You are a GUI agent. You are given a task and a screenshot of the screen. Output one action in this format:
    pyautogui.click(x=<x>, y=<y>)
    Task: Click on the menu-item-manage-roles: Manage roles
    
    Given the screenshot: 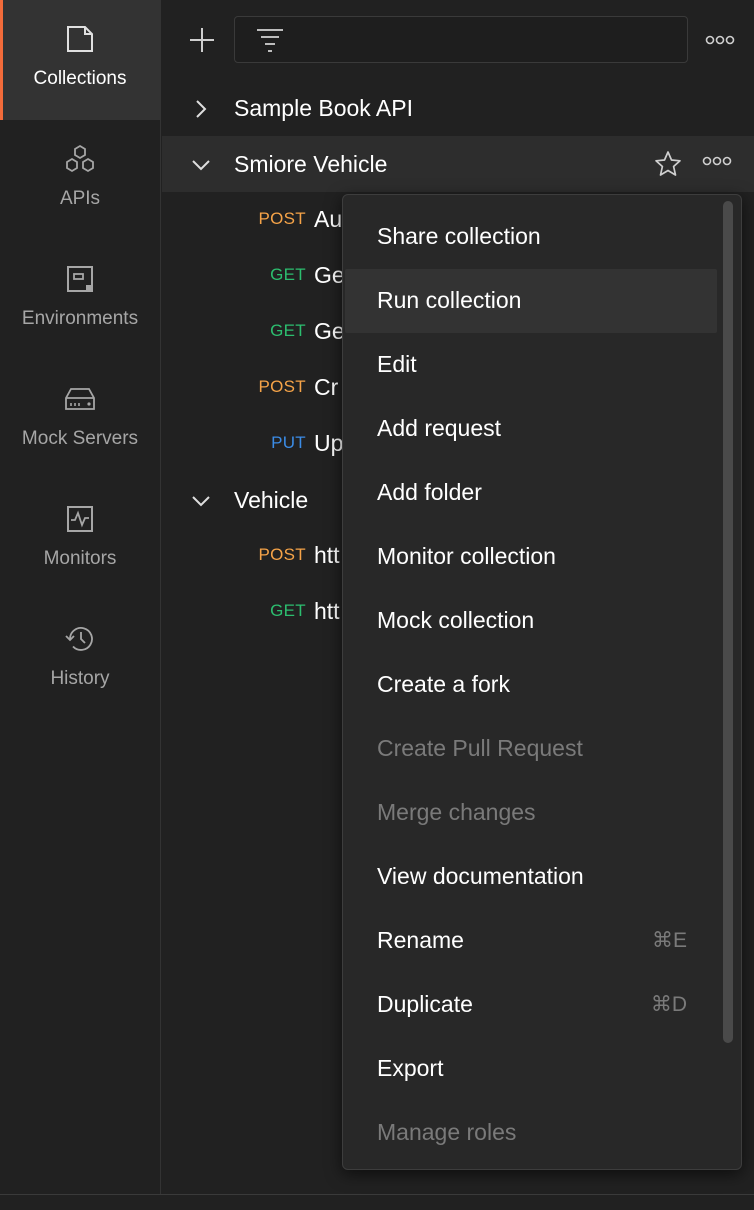 What is the action you would take?
    pyautogui.click(x=531, y=1133)
    